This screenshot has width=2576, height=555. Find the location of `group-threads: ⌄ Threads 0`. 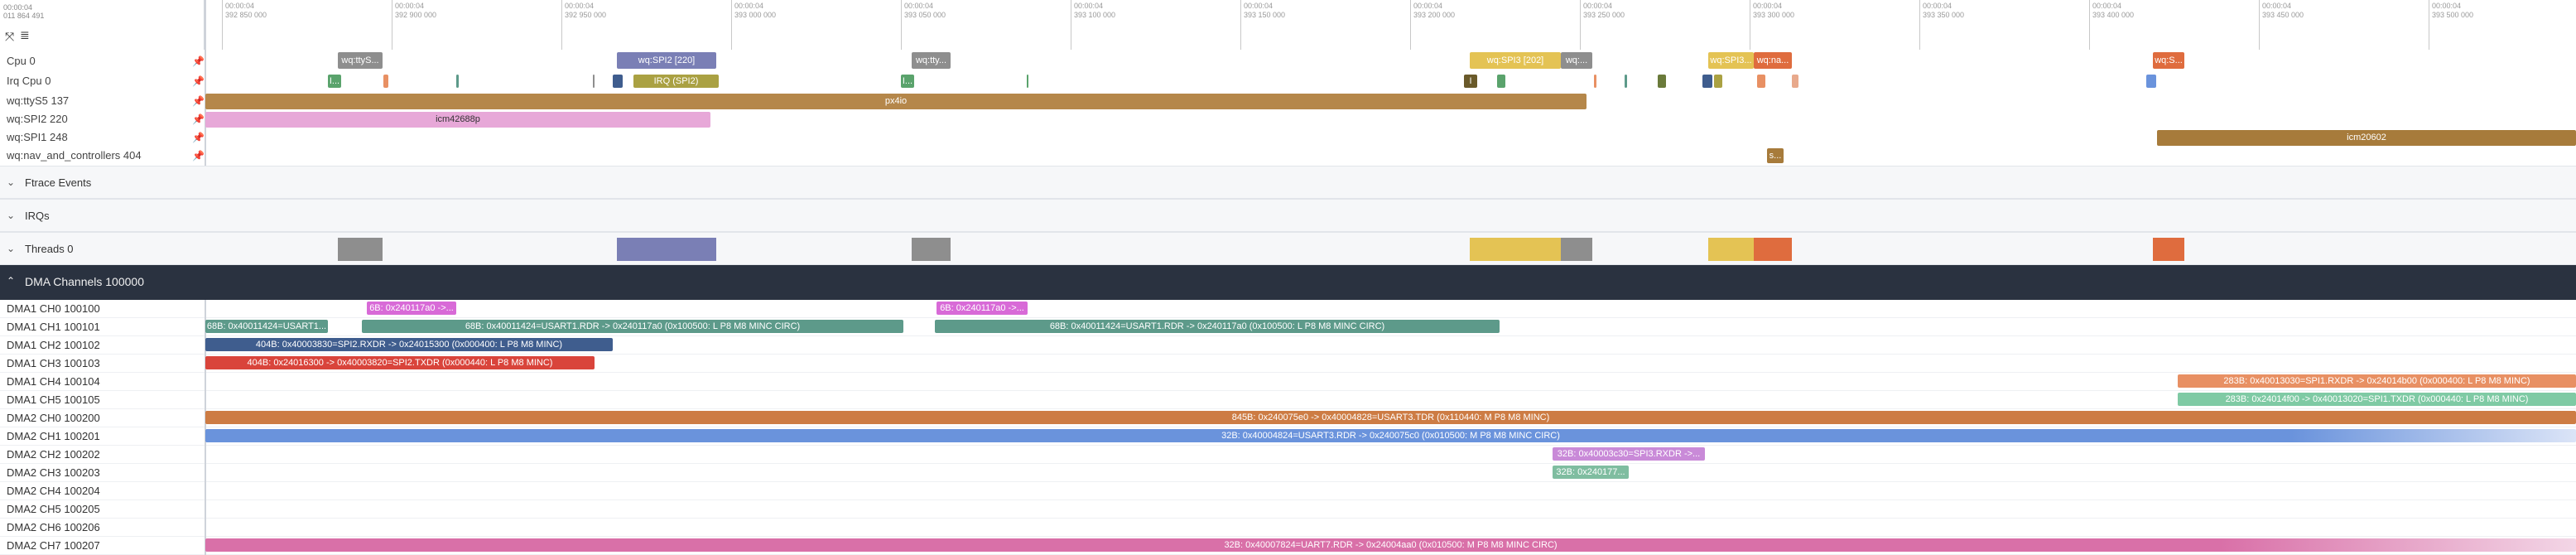

group-threads: ⌄ Threads 0 is located at coordinates (1288, 248).